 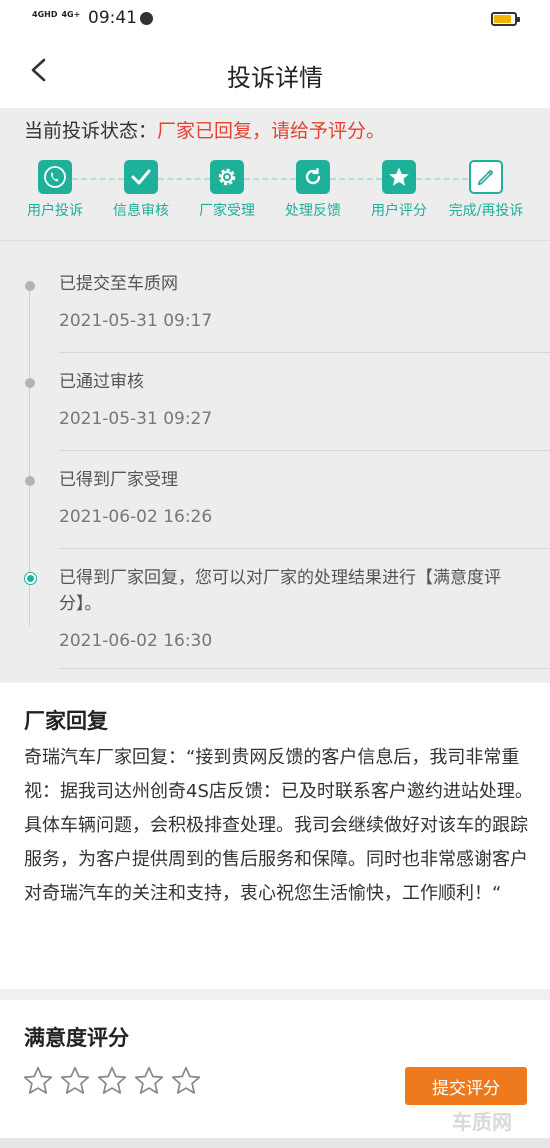 What do you see at coordinates (275, 19) in the screenshot?
I see `status-bar: 4GHD 4G+ 09:41` at bounding box center [275, 19].